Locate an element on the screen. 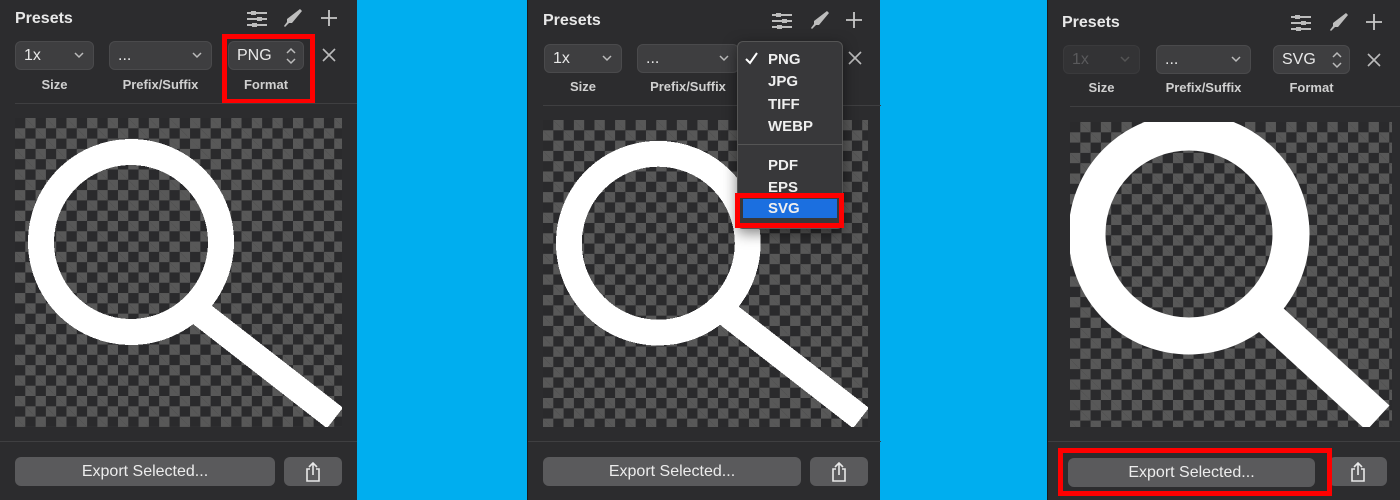 The width and height of the screenshot is (1400, 500). menu-item-tiff: TIFF is located at coordinates (790, 104).